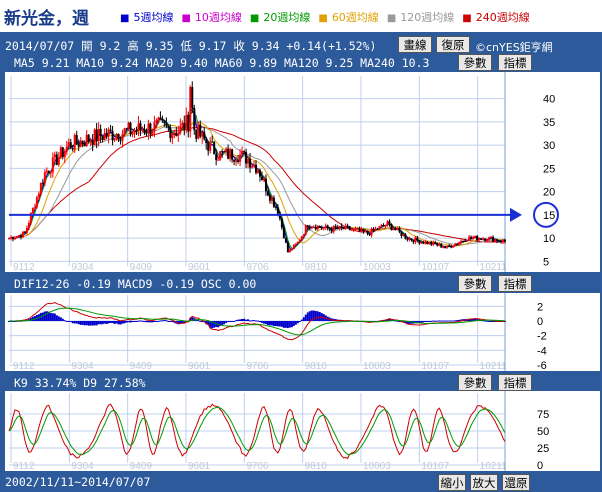  What do you see at coordinates (515, 283) in the screenshot?
I see `macd-indicator-button: 指標` at bounding box center [515, 283].